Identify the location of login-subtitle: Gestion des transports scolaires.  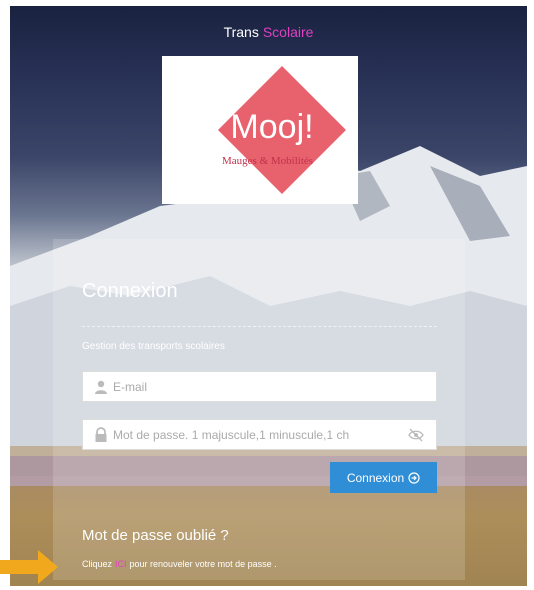
(153, 346).